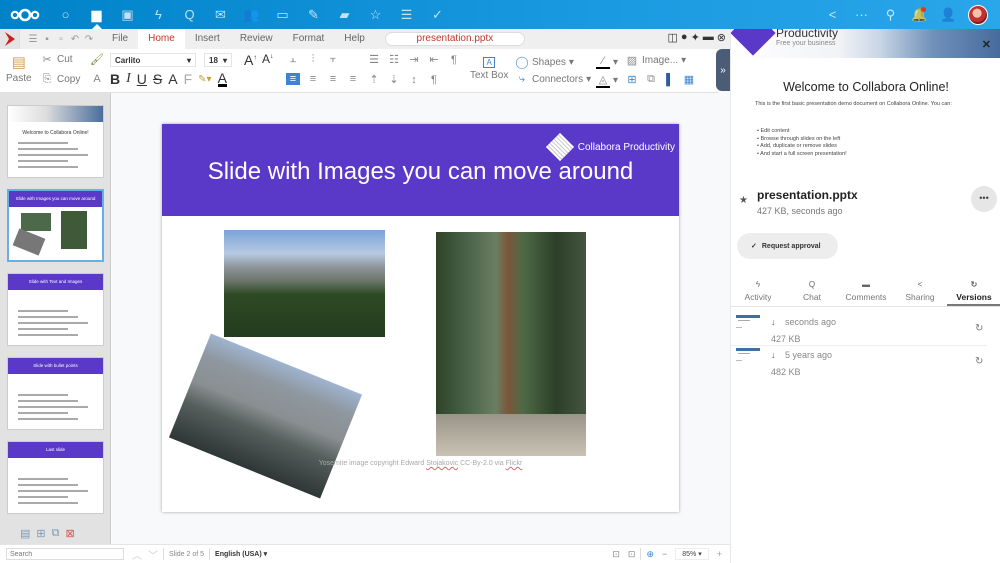  I want to click on menu-home: Home, so click(161, 39).